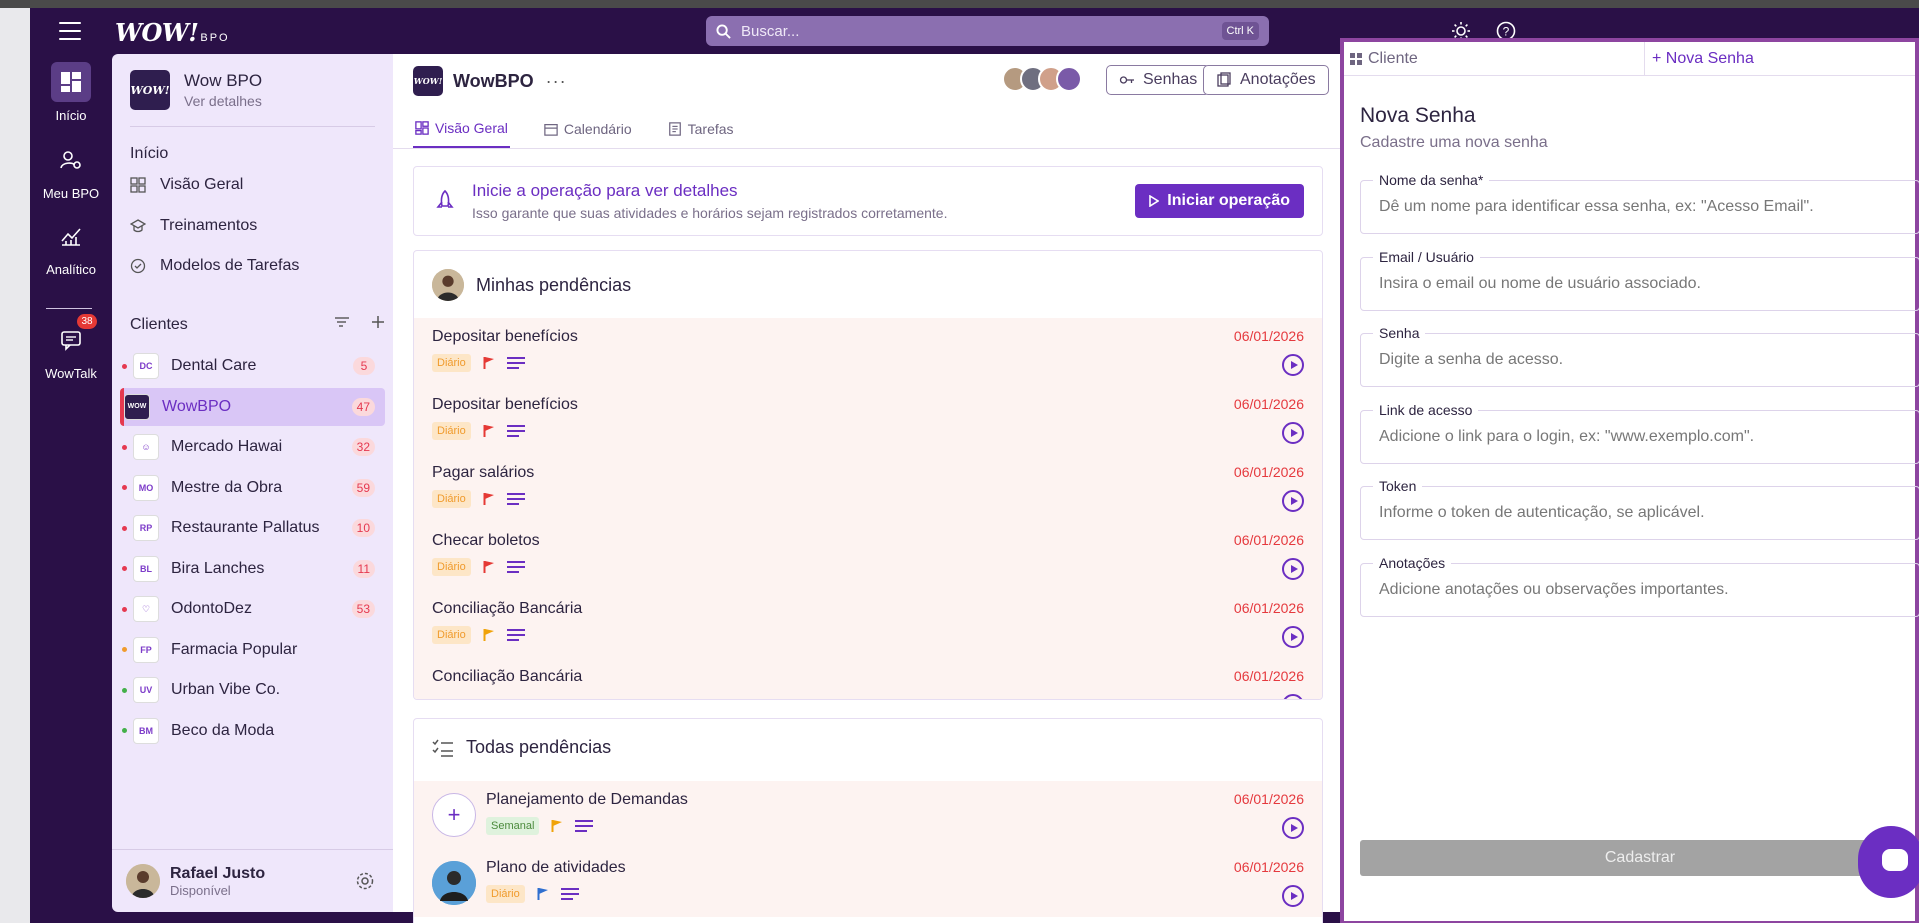 The width and height of the screenshot is (1919, 923). Describe the element at coordinates (868, 883) in the screenshot. I see `task-row: Plano de atividades 06/01/2026 Diário` at that location.